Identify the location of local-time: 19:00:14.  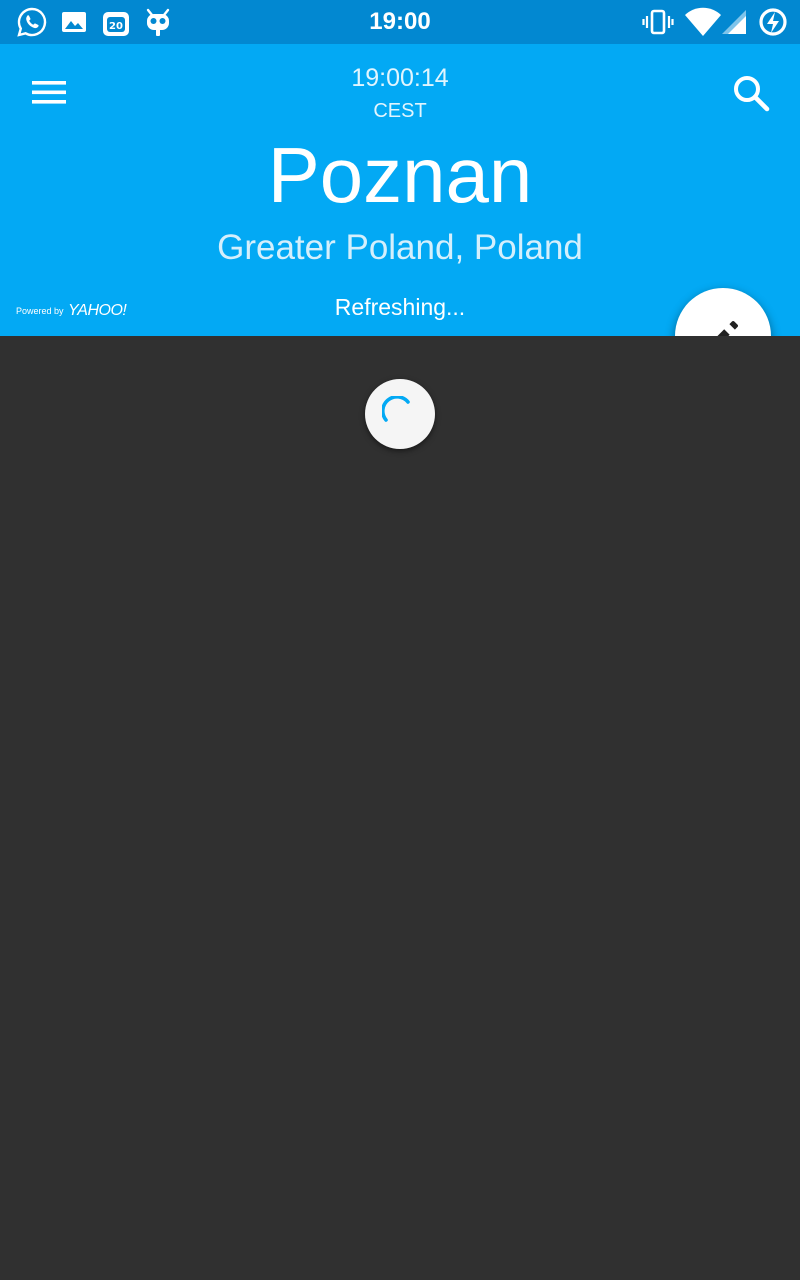
(400, 78).